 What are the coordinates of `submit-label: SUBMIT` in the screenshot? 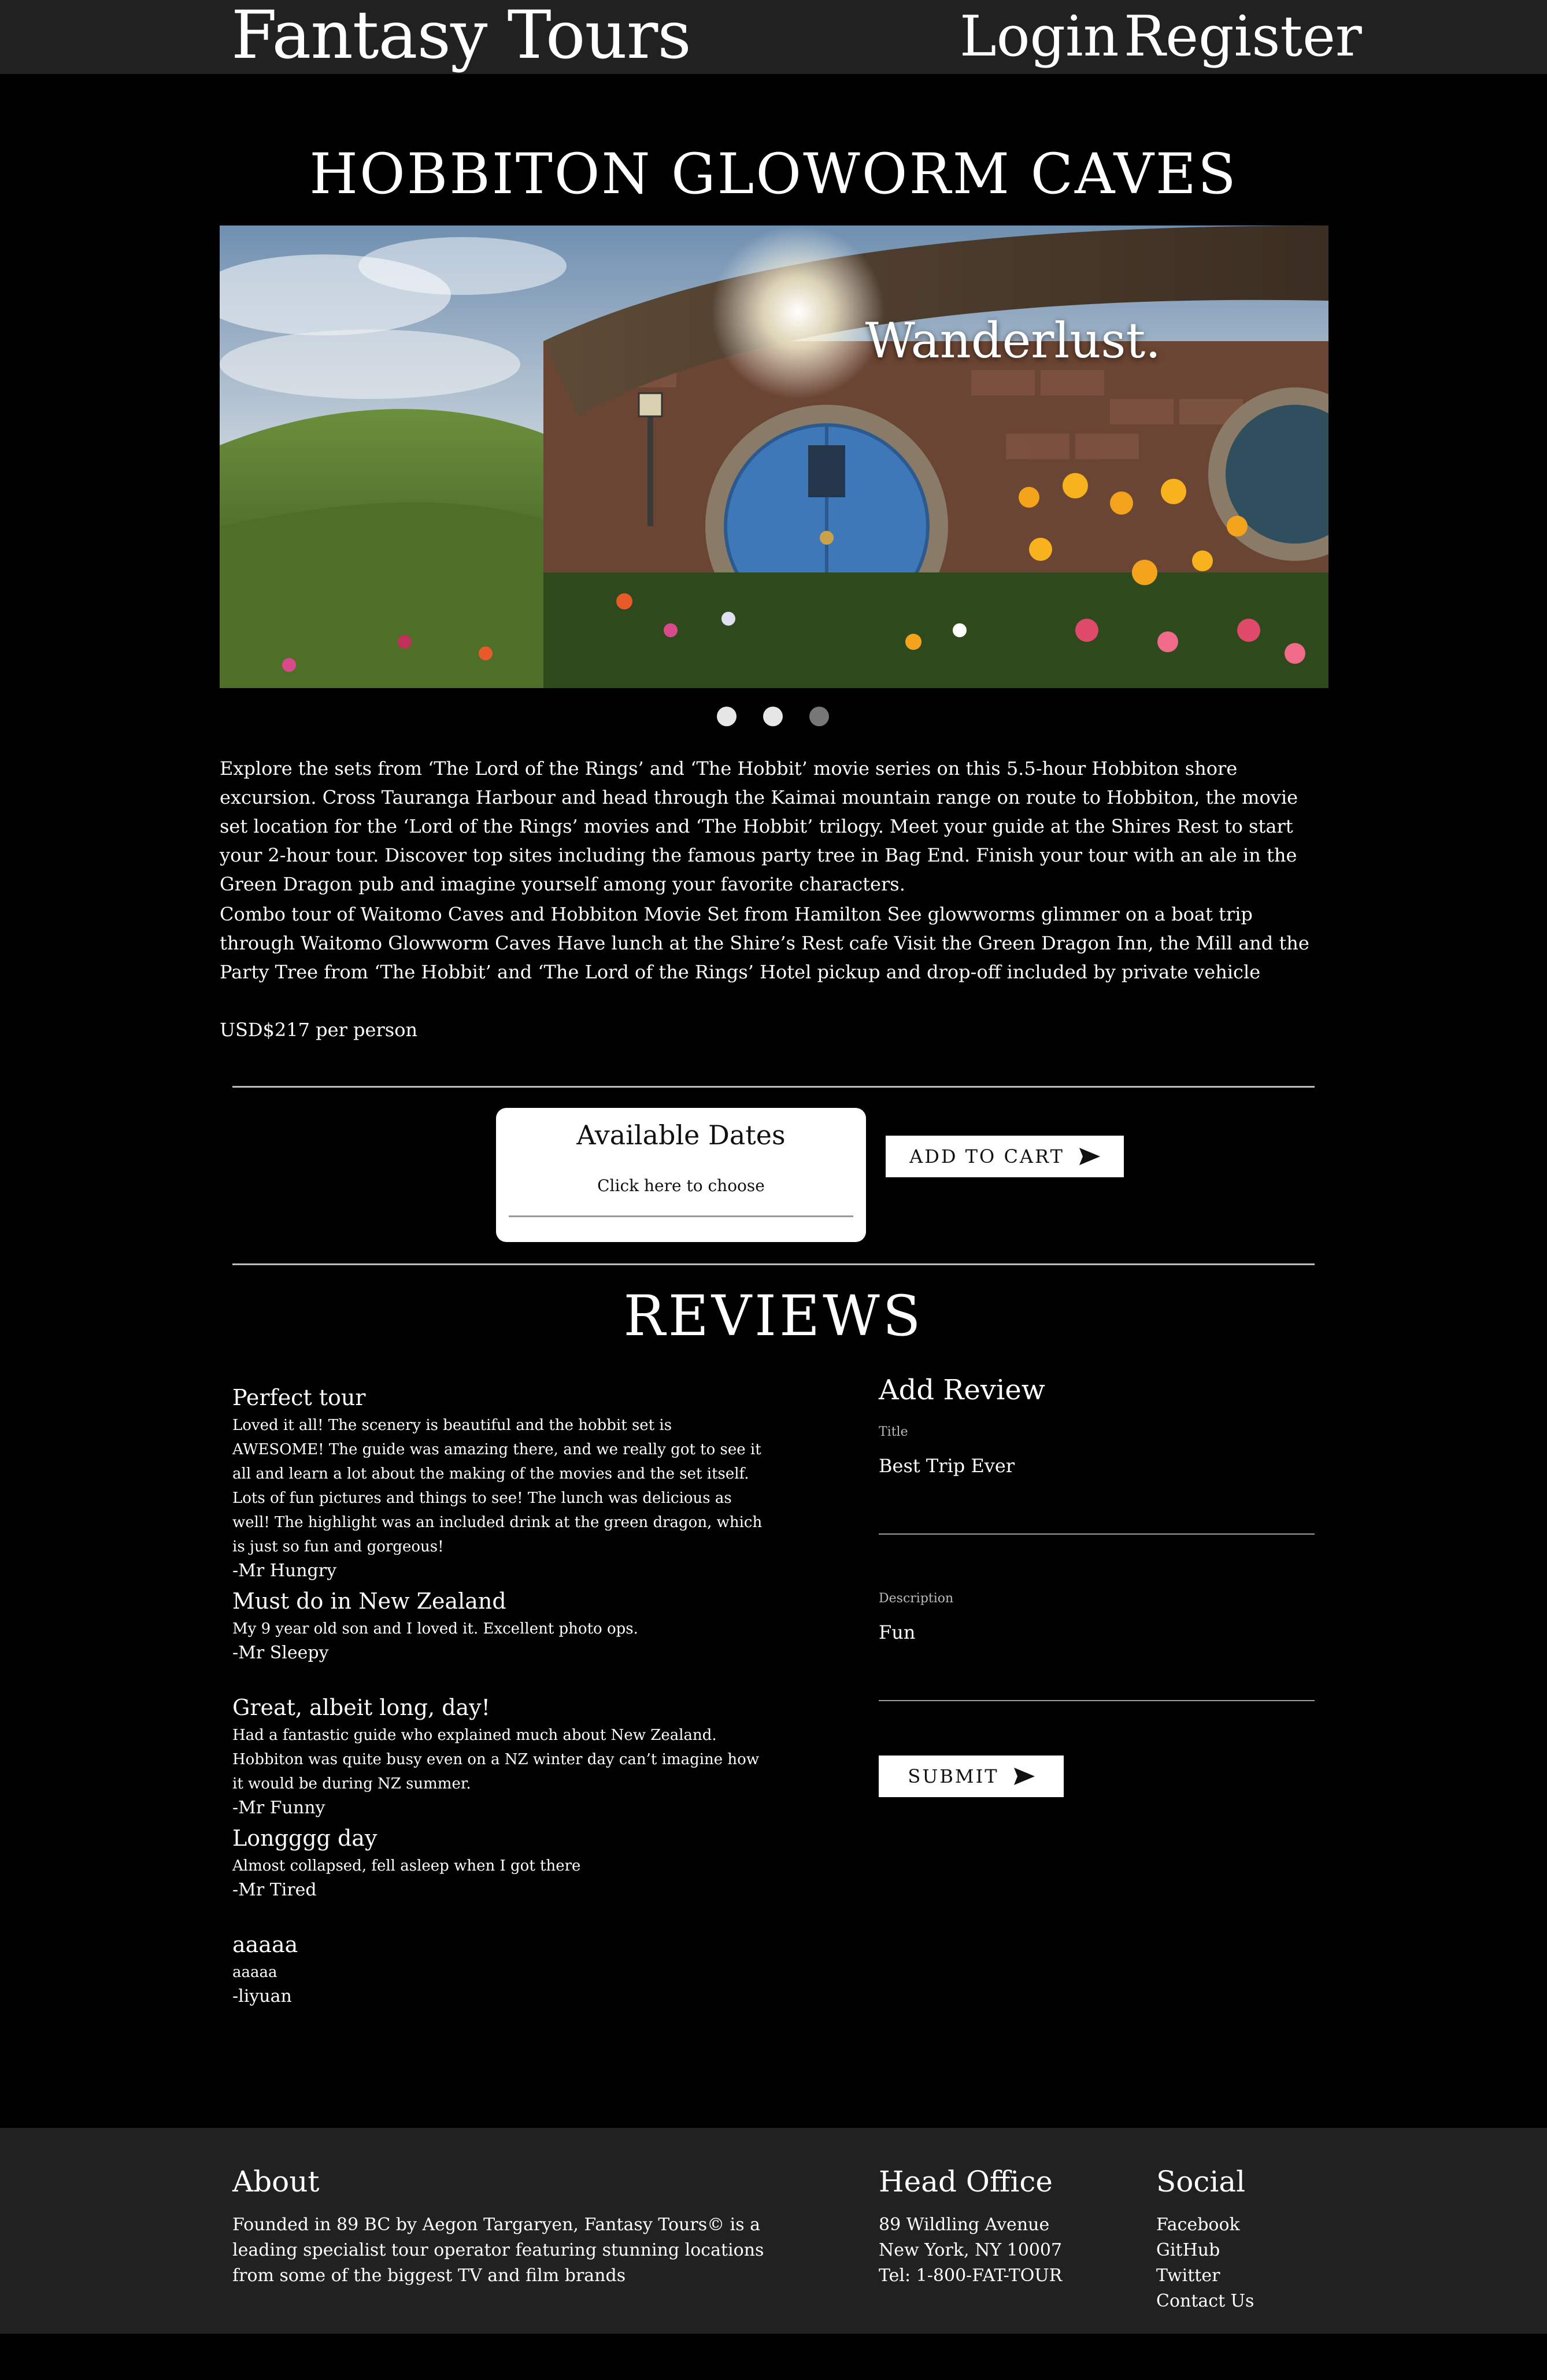 It's located at (953, 1776).